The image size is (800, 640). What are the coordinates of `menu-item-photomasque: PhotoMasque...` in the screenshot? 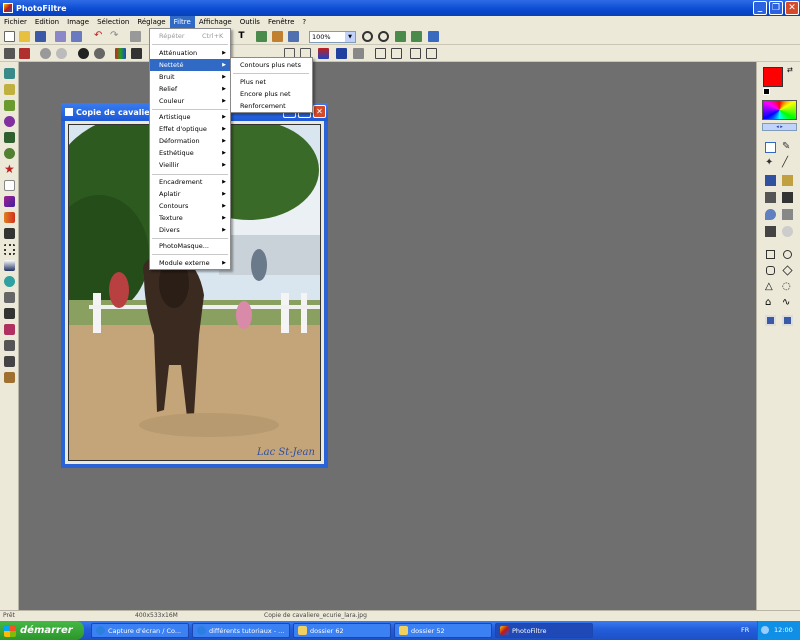 It's located at (190, 246).